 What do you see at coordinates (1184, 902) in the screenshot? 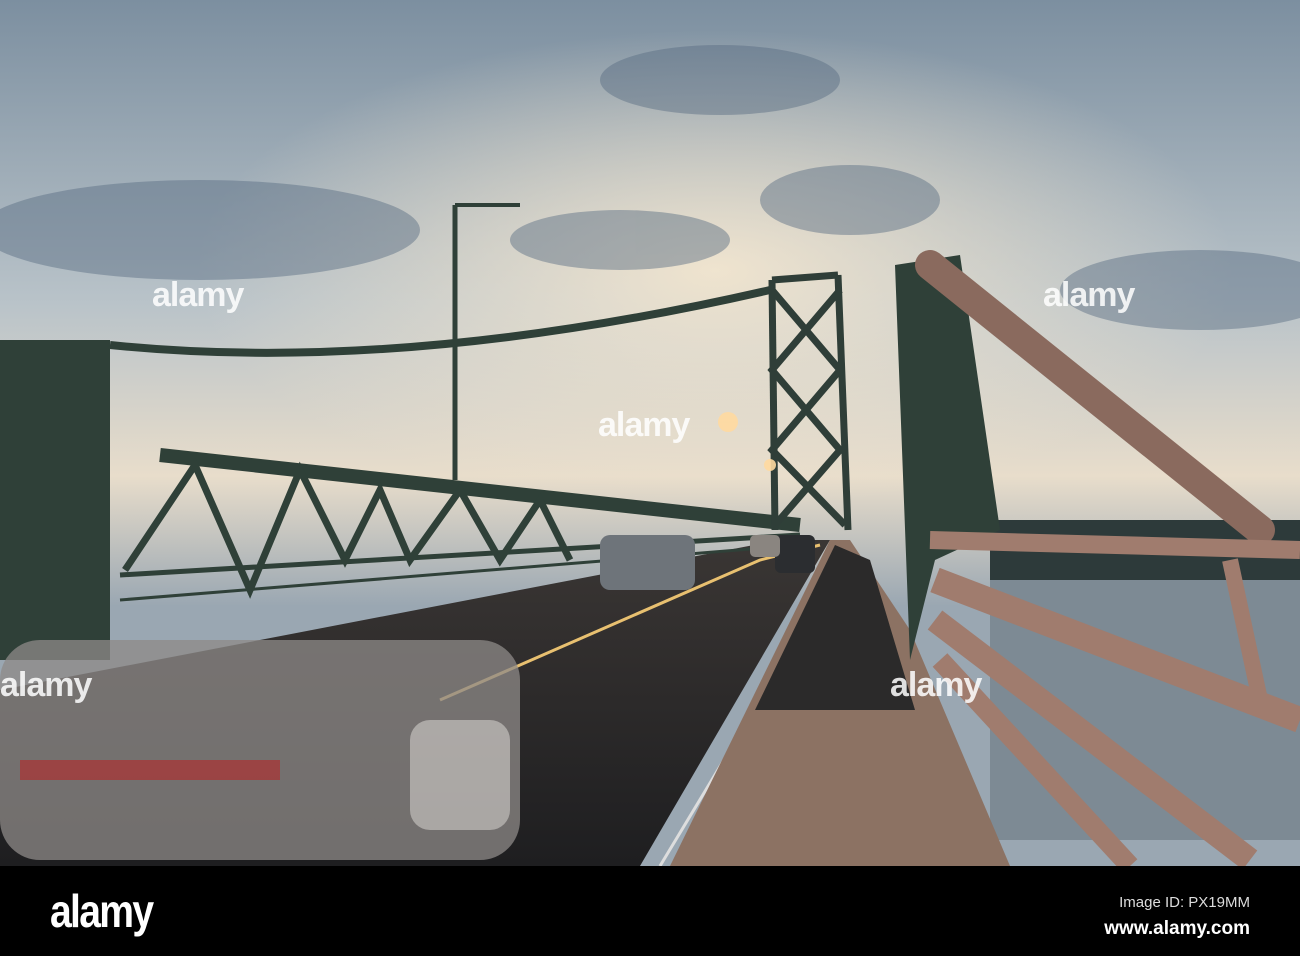
I see `image-id: Image ID: PX19MM` at bounding box center [1184, 902].